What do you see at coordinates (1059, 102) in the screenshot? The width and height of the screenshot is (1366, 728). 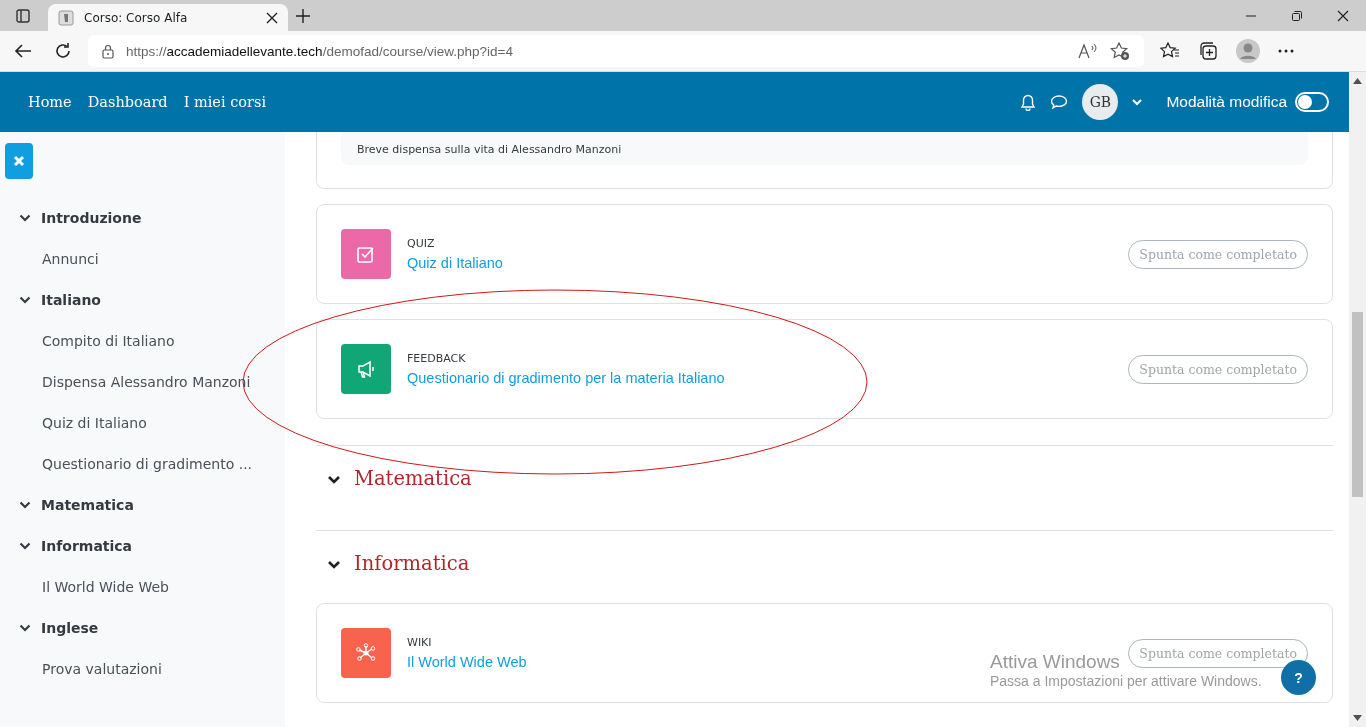 I see `chat-bubble-icon` at bounding box center [1059, 102].